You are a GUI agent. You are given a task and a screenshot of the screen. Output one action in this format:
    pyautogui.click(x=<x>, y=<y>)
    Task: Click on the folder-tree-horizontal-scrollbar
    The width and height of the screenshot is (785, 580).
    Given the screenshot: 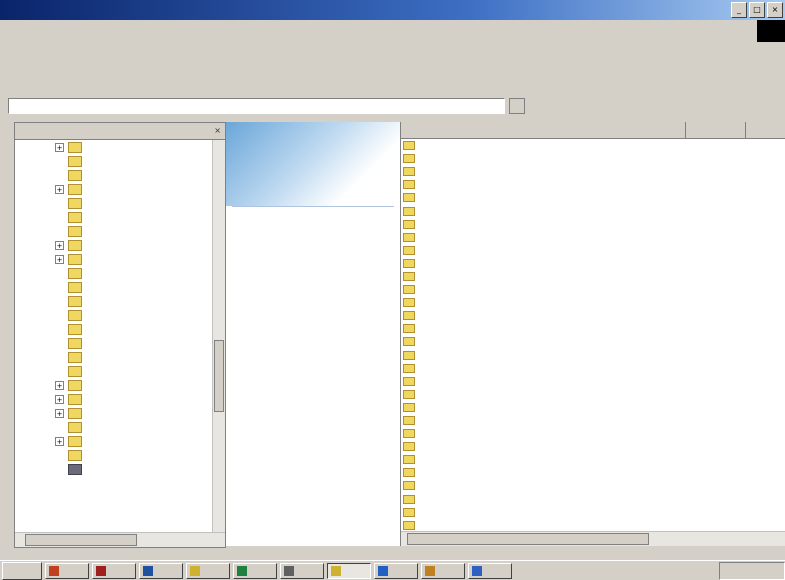 What is the action you would take?
    pyautogui.click(x=120, y=539)
    